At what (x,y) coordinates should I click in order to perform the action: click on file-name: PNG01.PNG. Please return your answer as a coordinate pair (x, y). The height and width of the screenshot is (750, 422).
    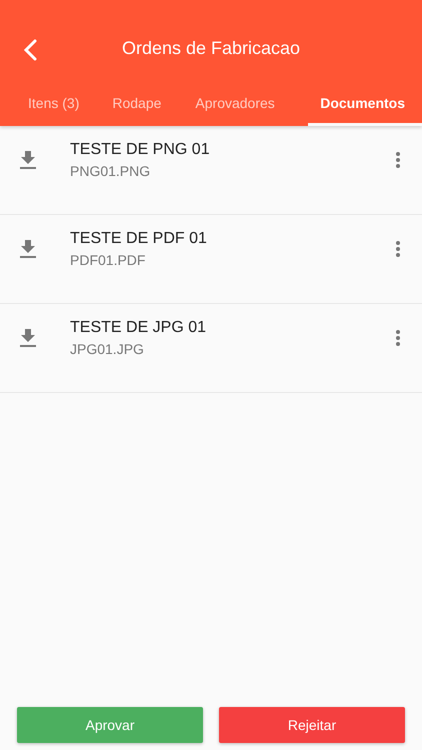
    Looking at the image, I should click on (111, 171).